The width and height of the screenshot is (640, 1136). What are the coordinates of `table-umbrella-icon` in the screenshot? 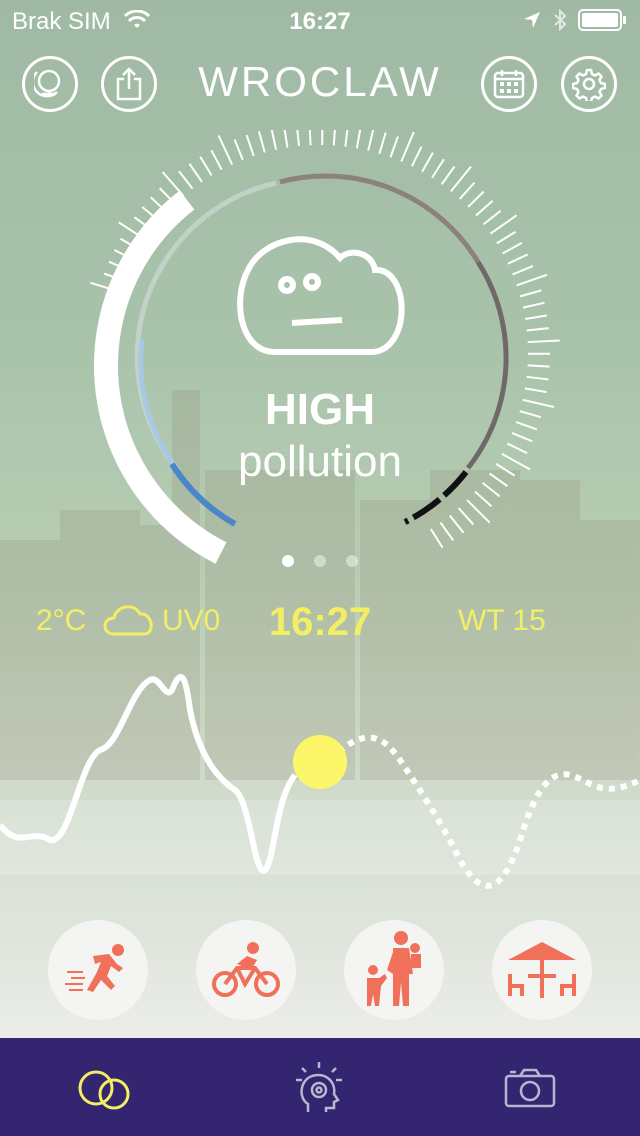 It's located at (542, 970).